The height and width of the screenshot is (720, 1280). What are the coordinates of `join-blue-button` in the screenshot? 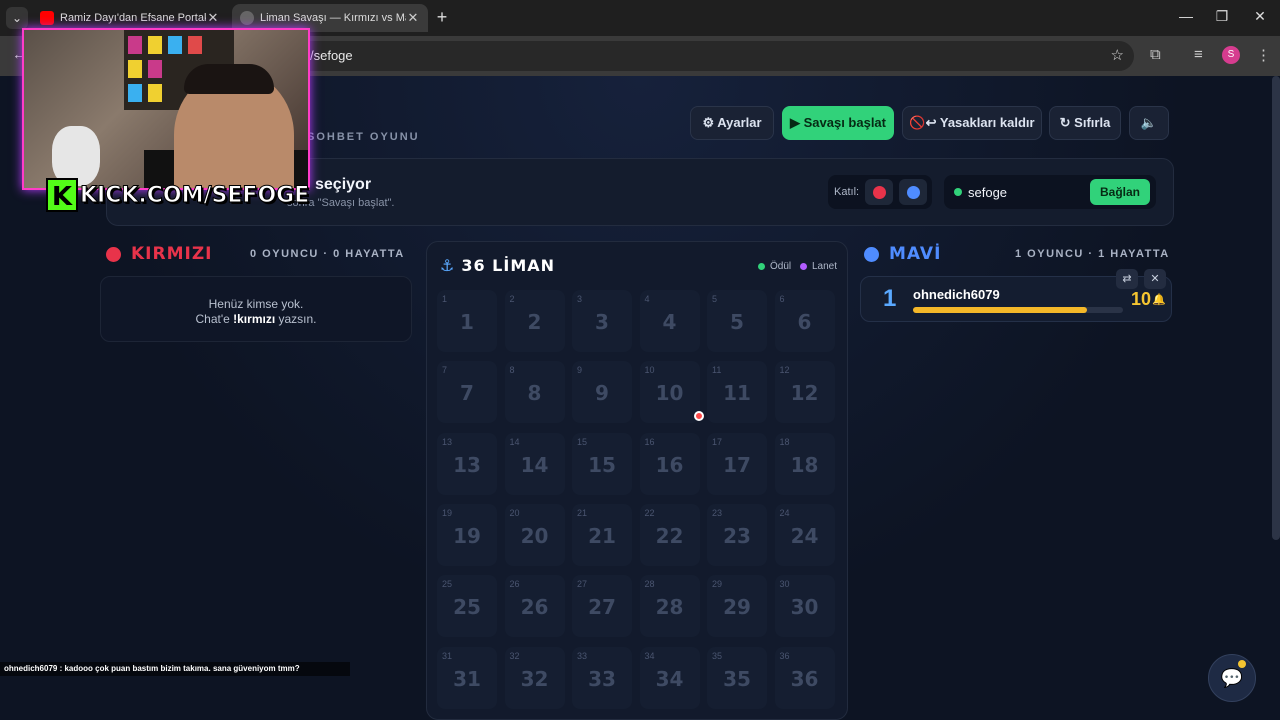 It's located at (913, 192).